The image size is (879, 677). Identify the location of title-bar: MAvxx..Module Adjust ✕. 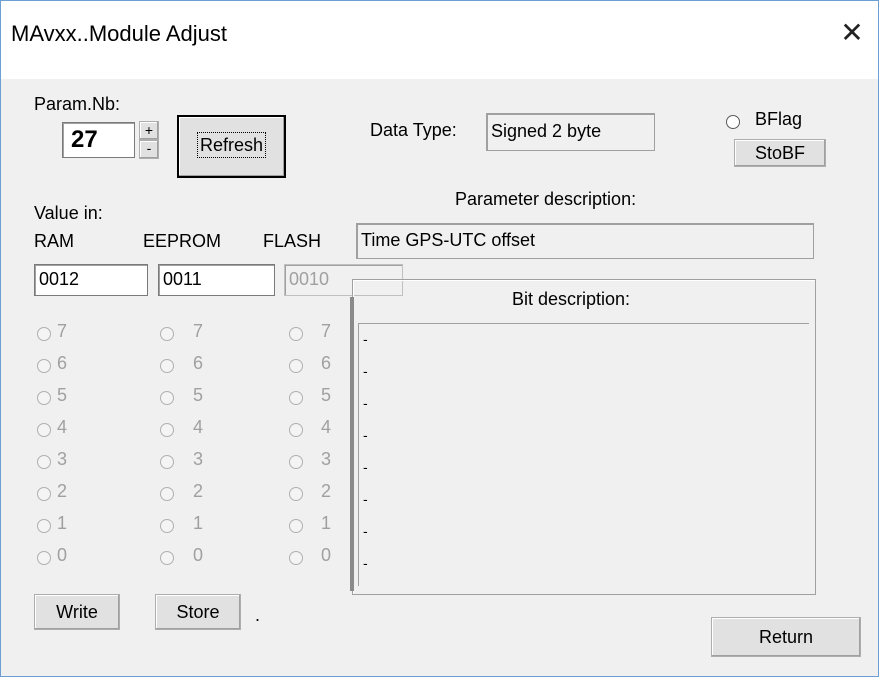
(439, 40).